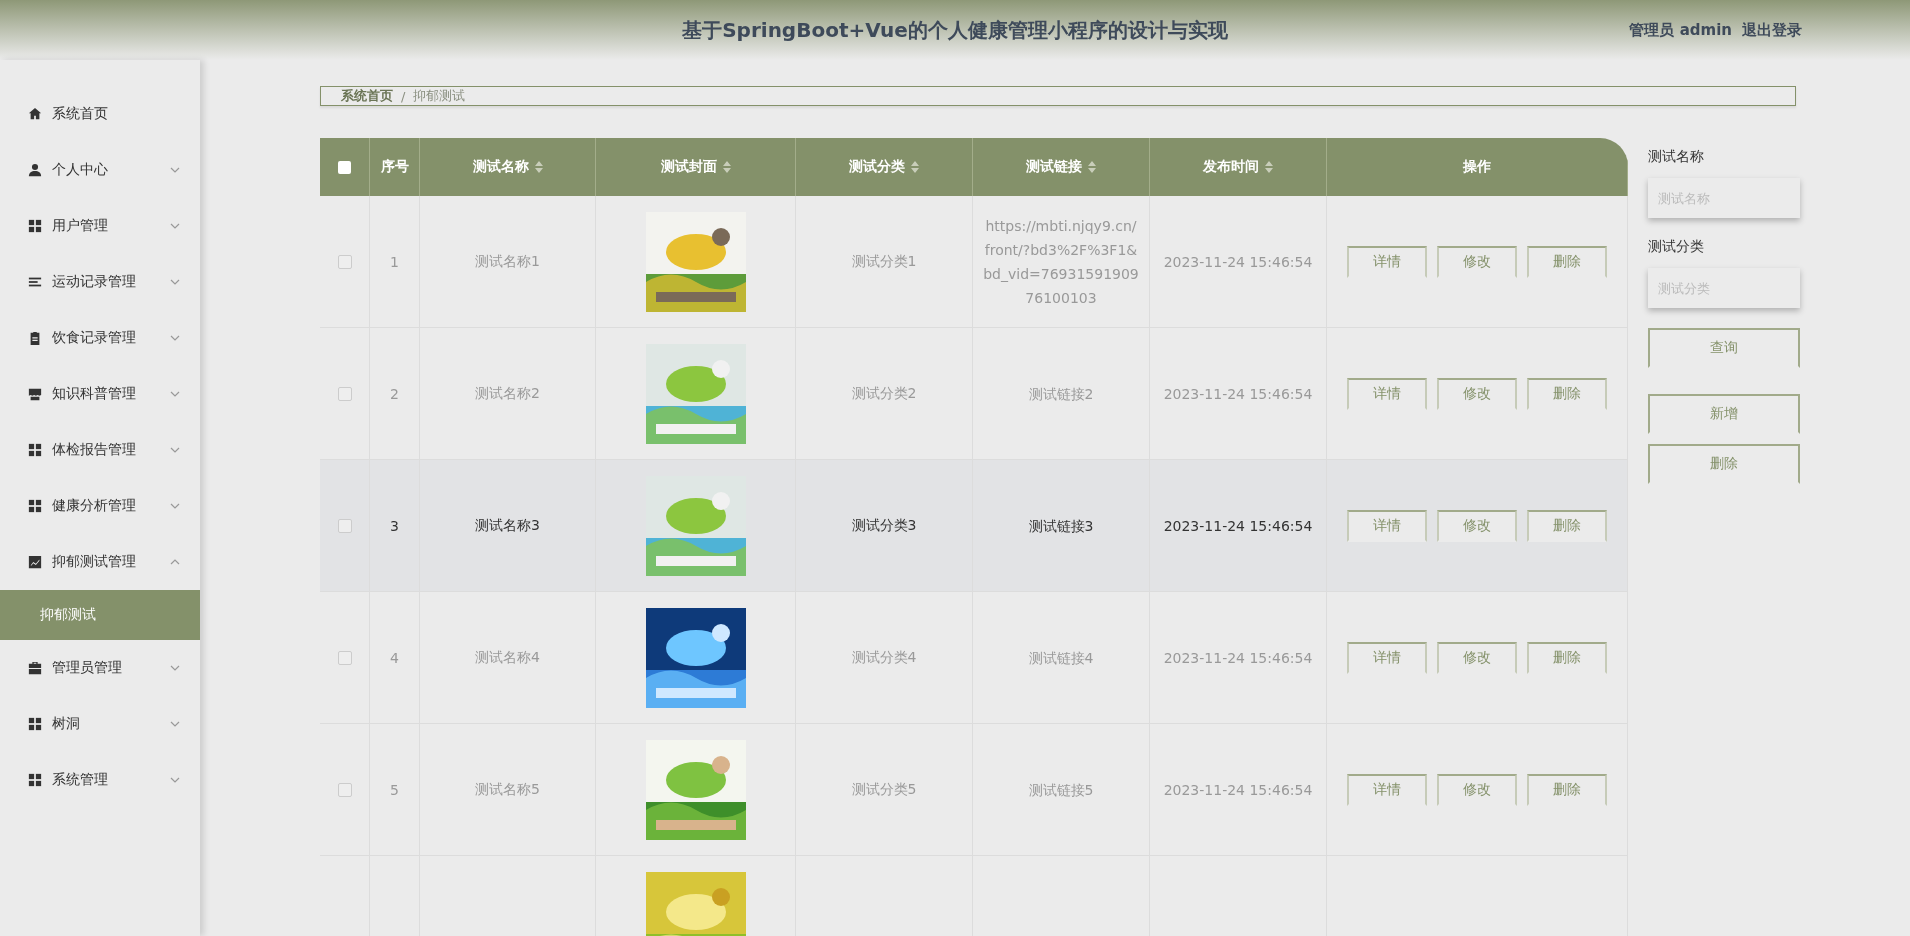 This screenshot has height=936, width=1910. What do you see at coordinates (35, 668) in the screenshot?
I see `briefcase-icon` at bounding box center [35, 668].